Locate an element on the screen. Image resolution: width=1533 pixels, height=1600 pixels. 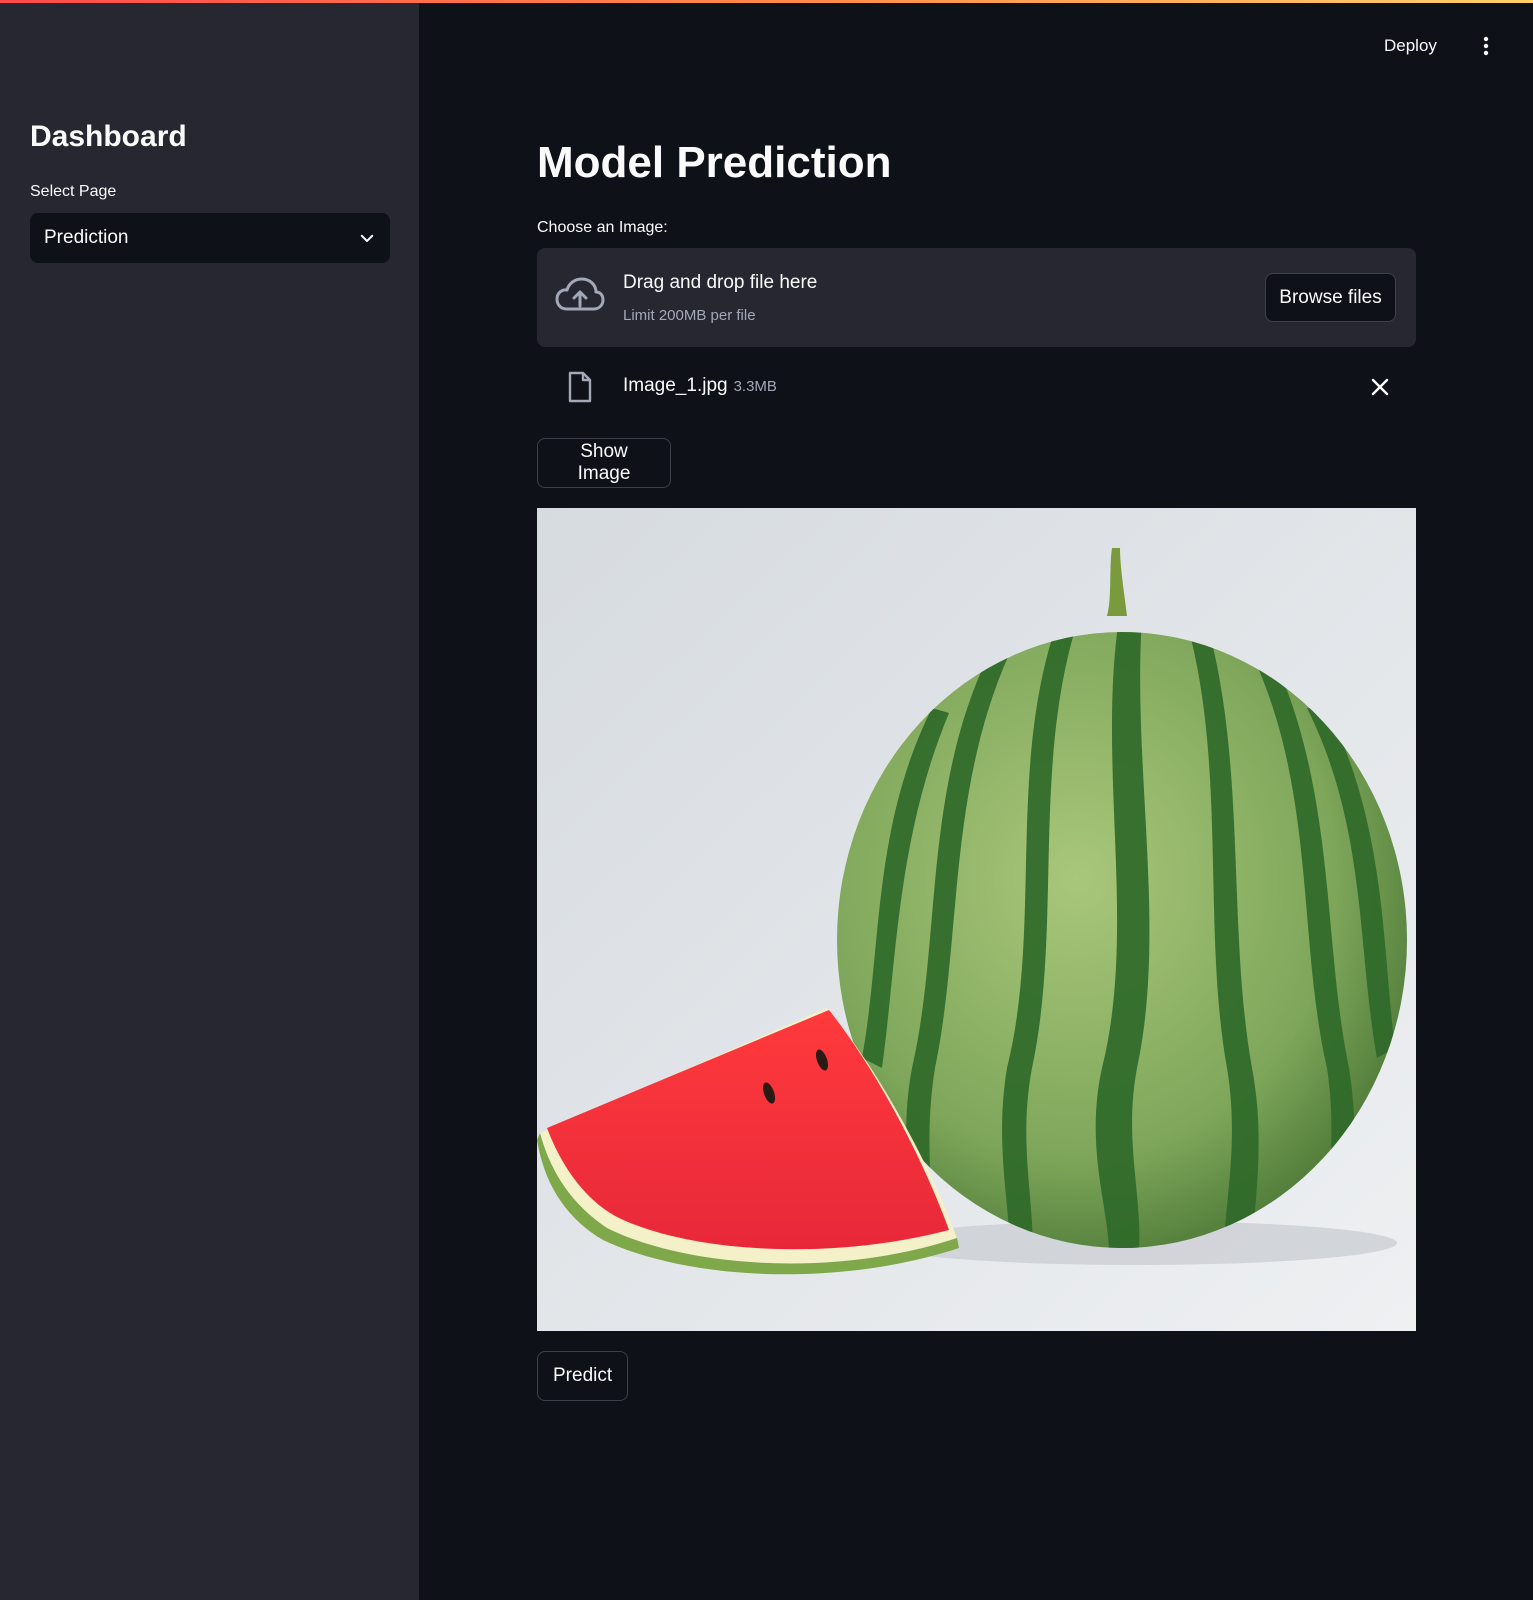
deploy-button: Deploy is located at coordinates (1410, 46).